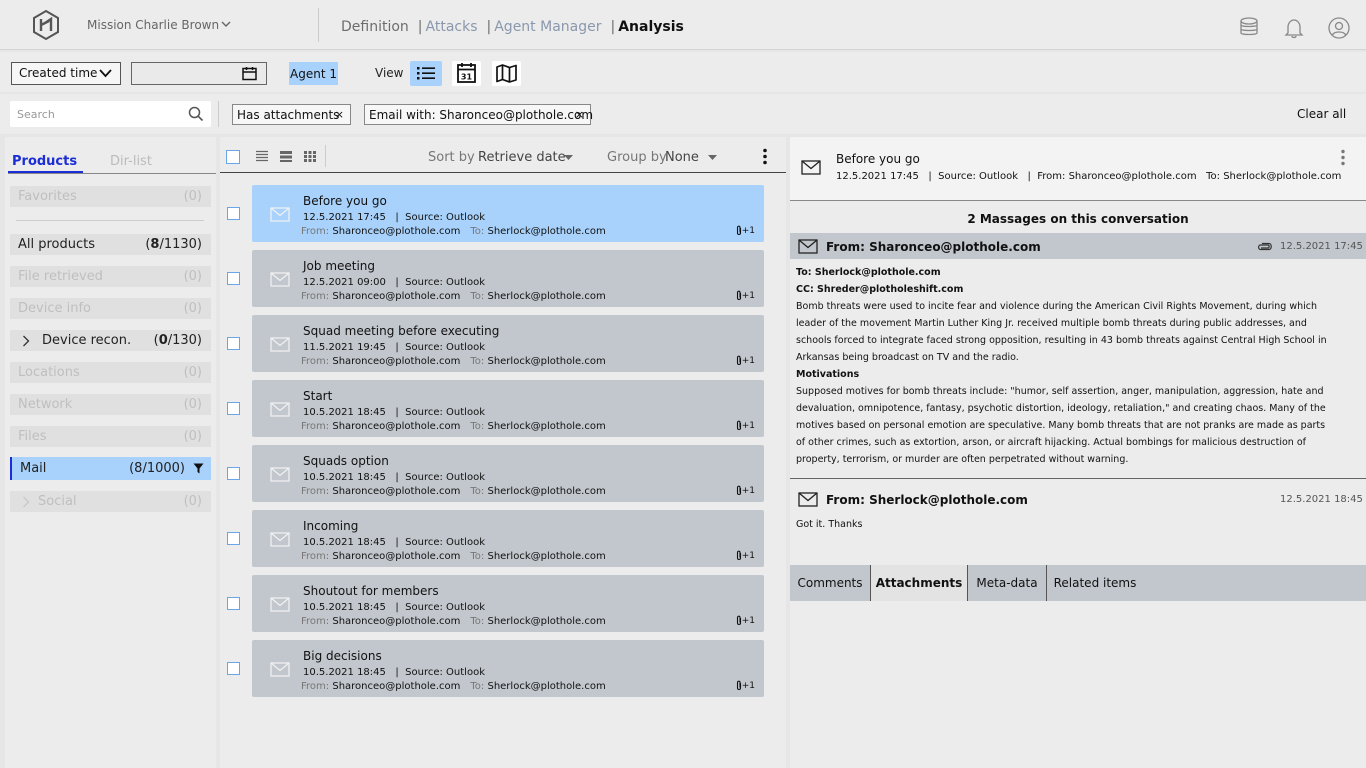 The width and height of the screenshot is (1366, 768). What do you see at coordinates (110, 436) in the screenshot?
I see `product-item-files: Files (0)` at bounding box center [110, 436].